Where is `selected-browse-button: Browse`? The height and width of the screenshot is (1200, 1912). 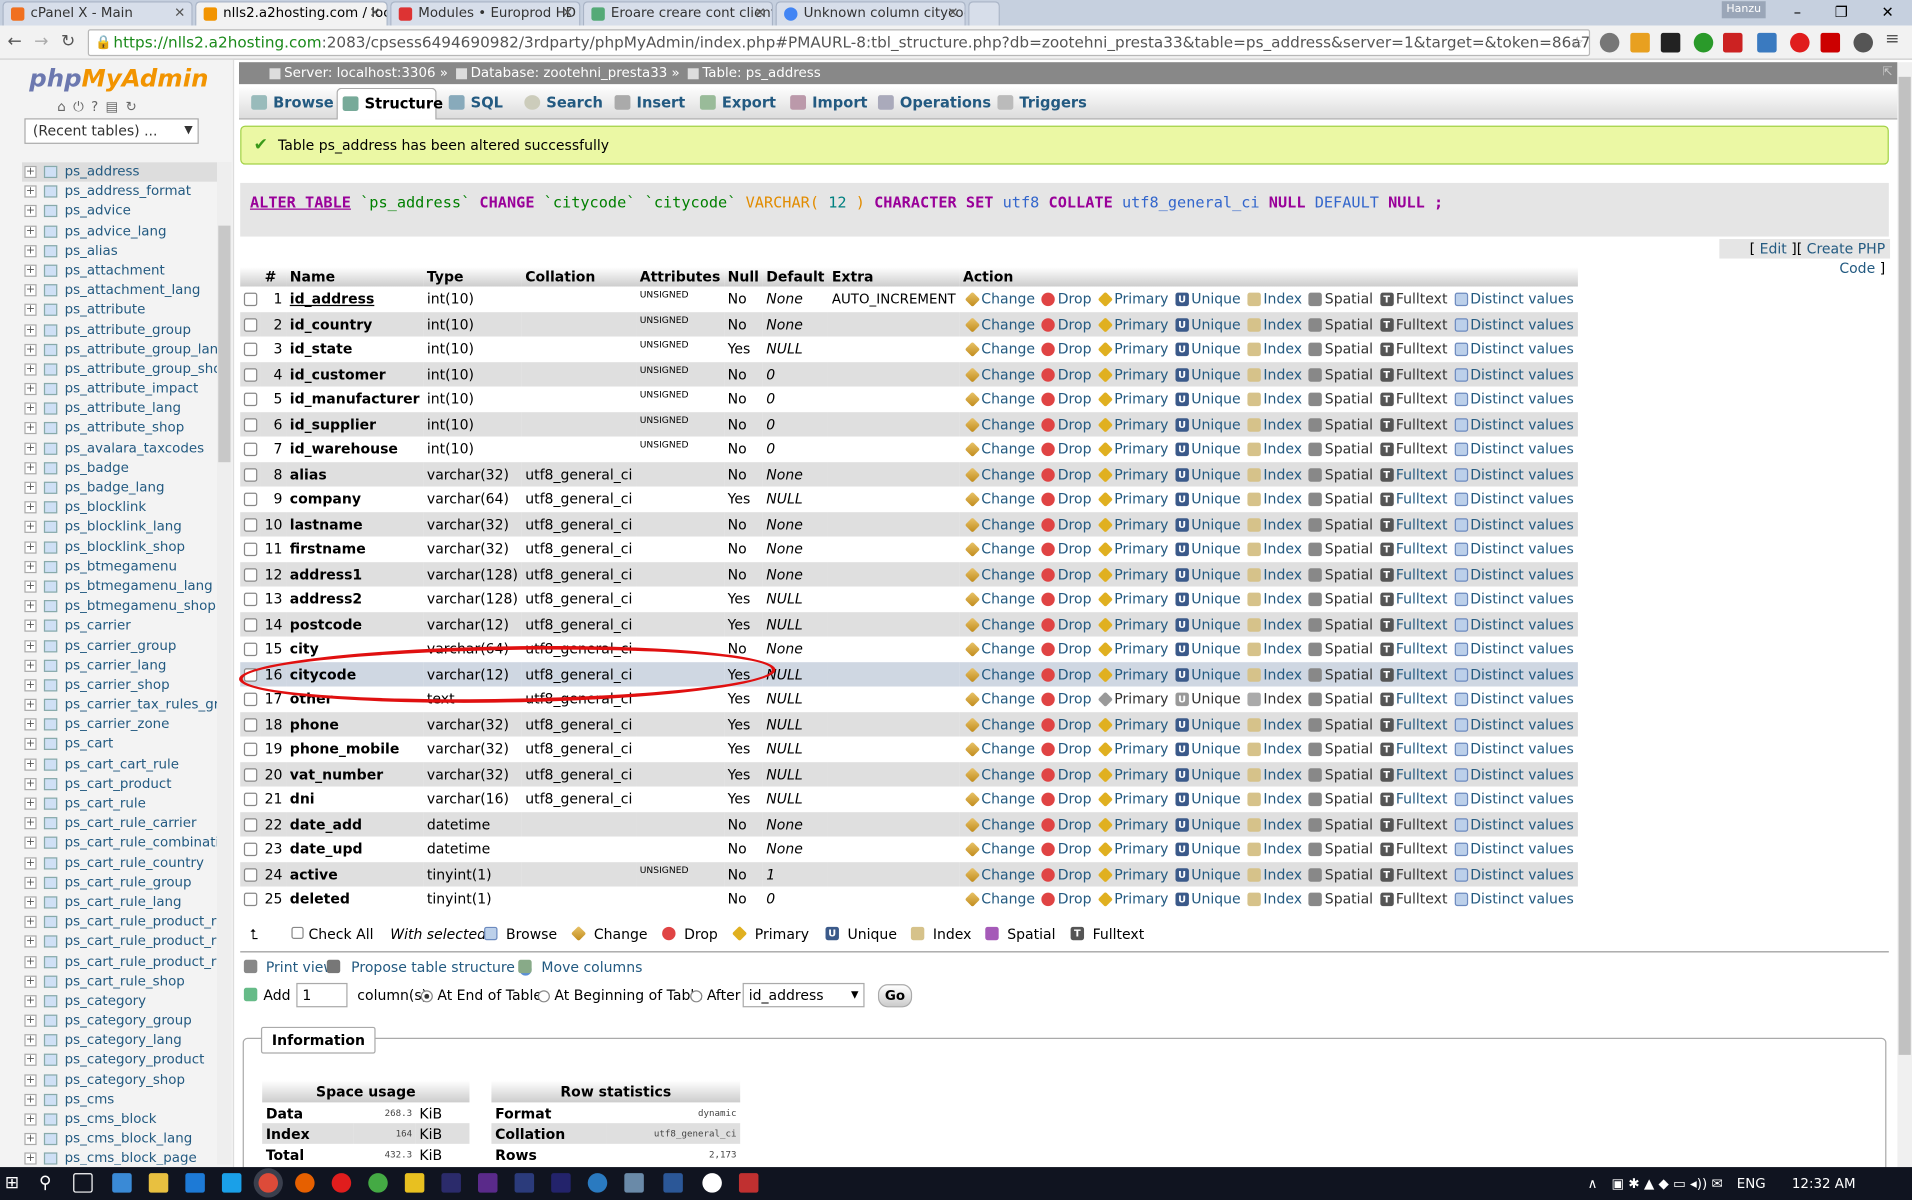
selected-browse-button: Browse is located at coordinates (520, 934).